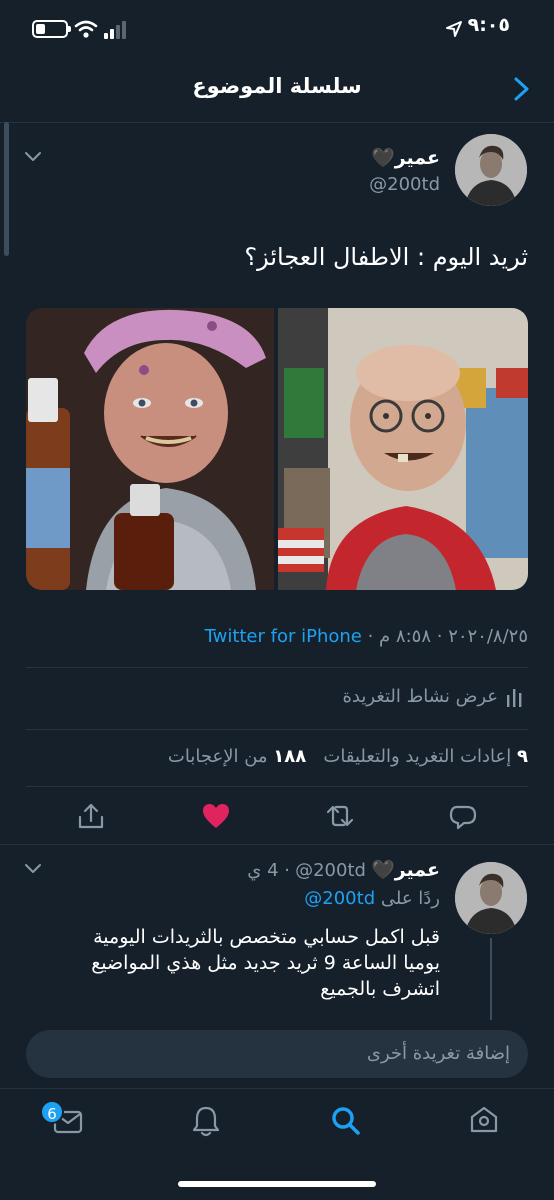 This screenshot has height=1200, width=554. I want to click on reply-author-name: عمير🖤, so click(405, 870).